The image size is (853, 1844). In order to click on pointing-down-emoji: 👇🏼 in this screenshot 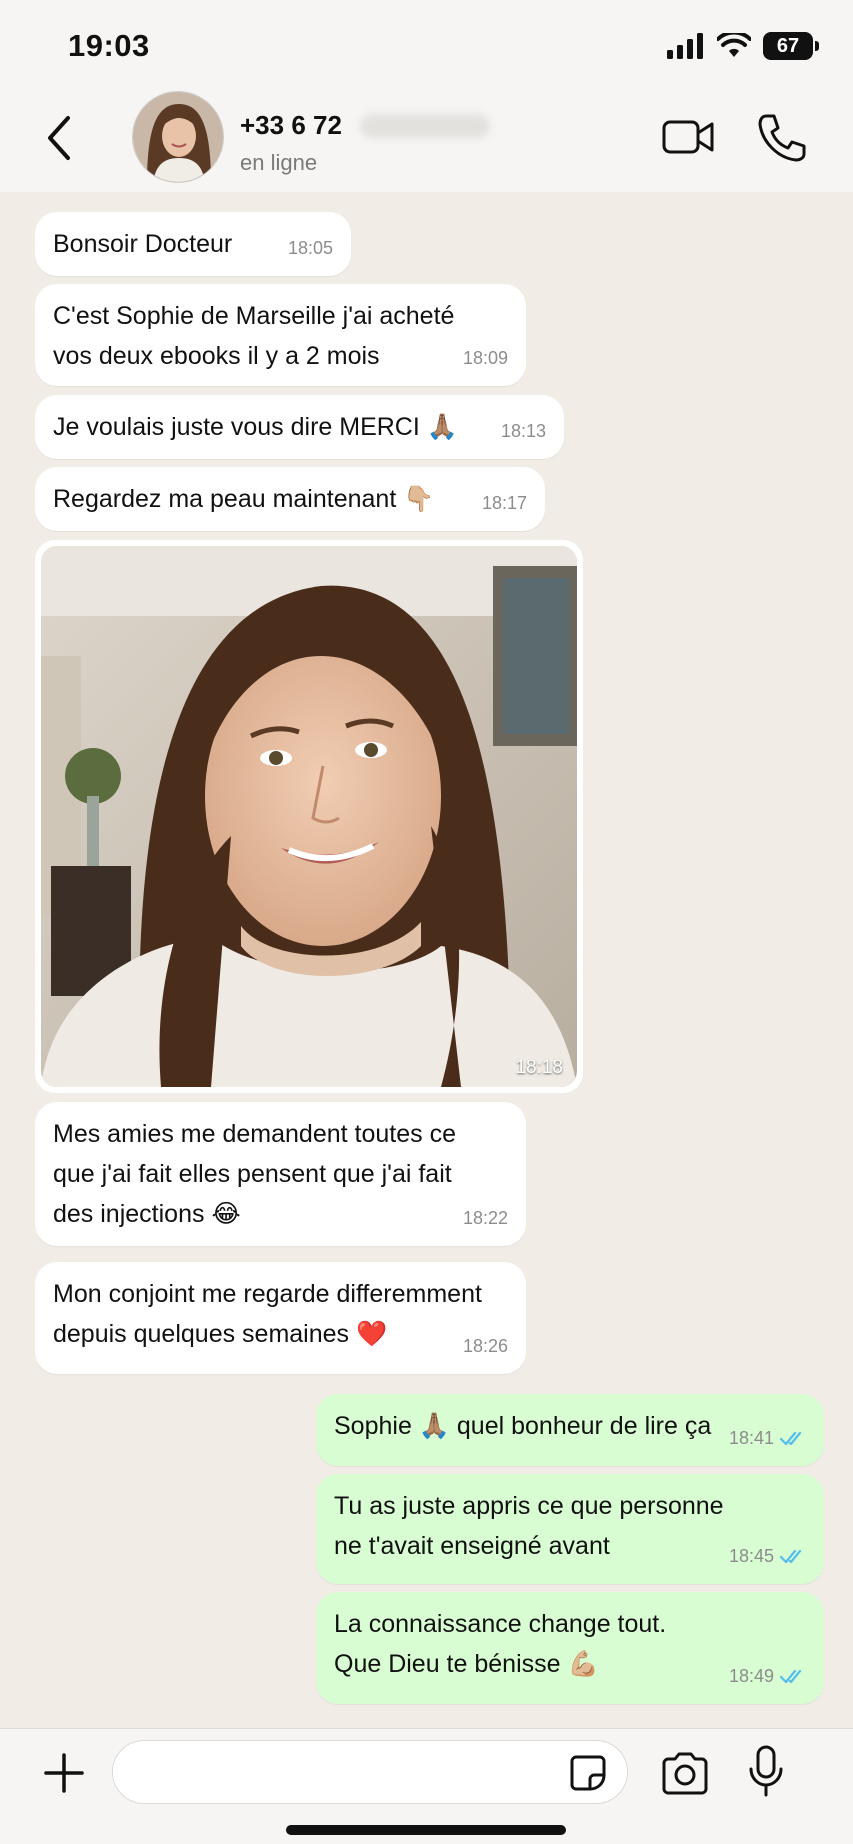, I will do `click(419, 498)`.